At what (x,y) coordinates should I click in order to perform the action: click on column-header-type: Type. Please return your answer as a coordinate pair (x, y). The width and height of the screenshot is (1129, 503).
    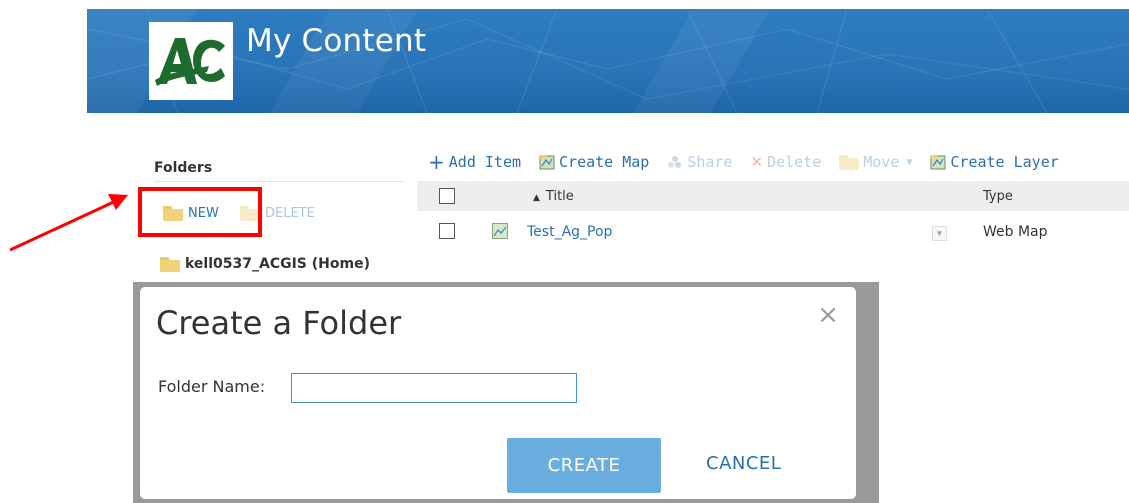
    Looking at the image, I should click on (998, 196).